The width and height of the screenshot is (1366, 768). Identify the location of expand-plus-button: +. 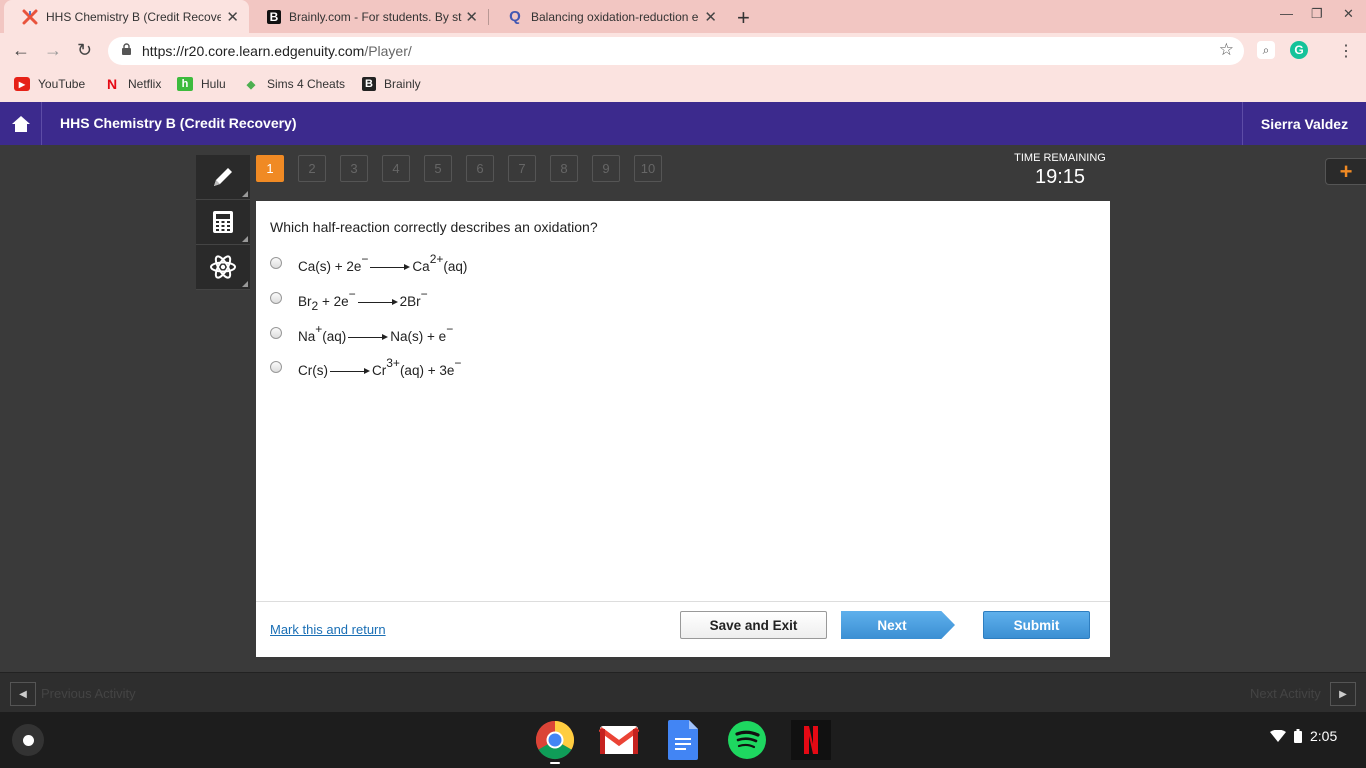
(1345, 171).